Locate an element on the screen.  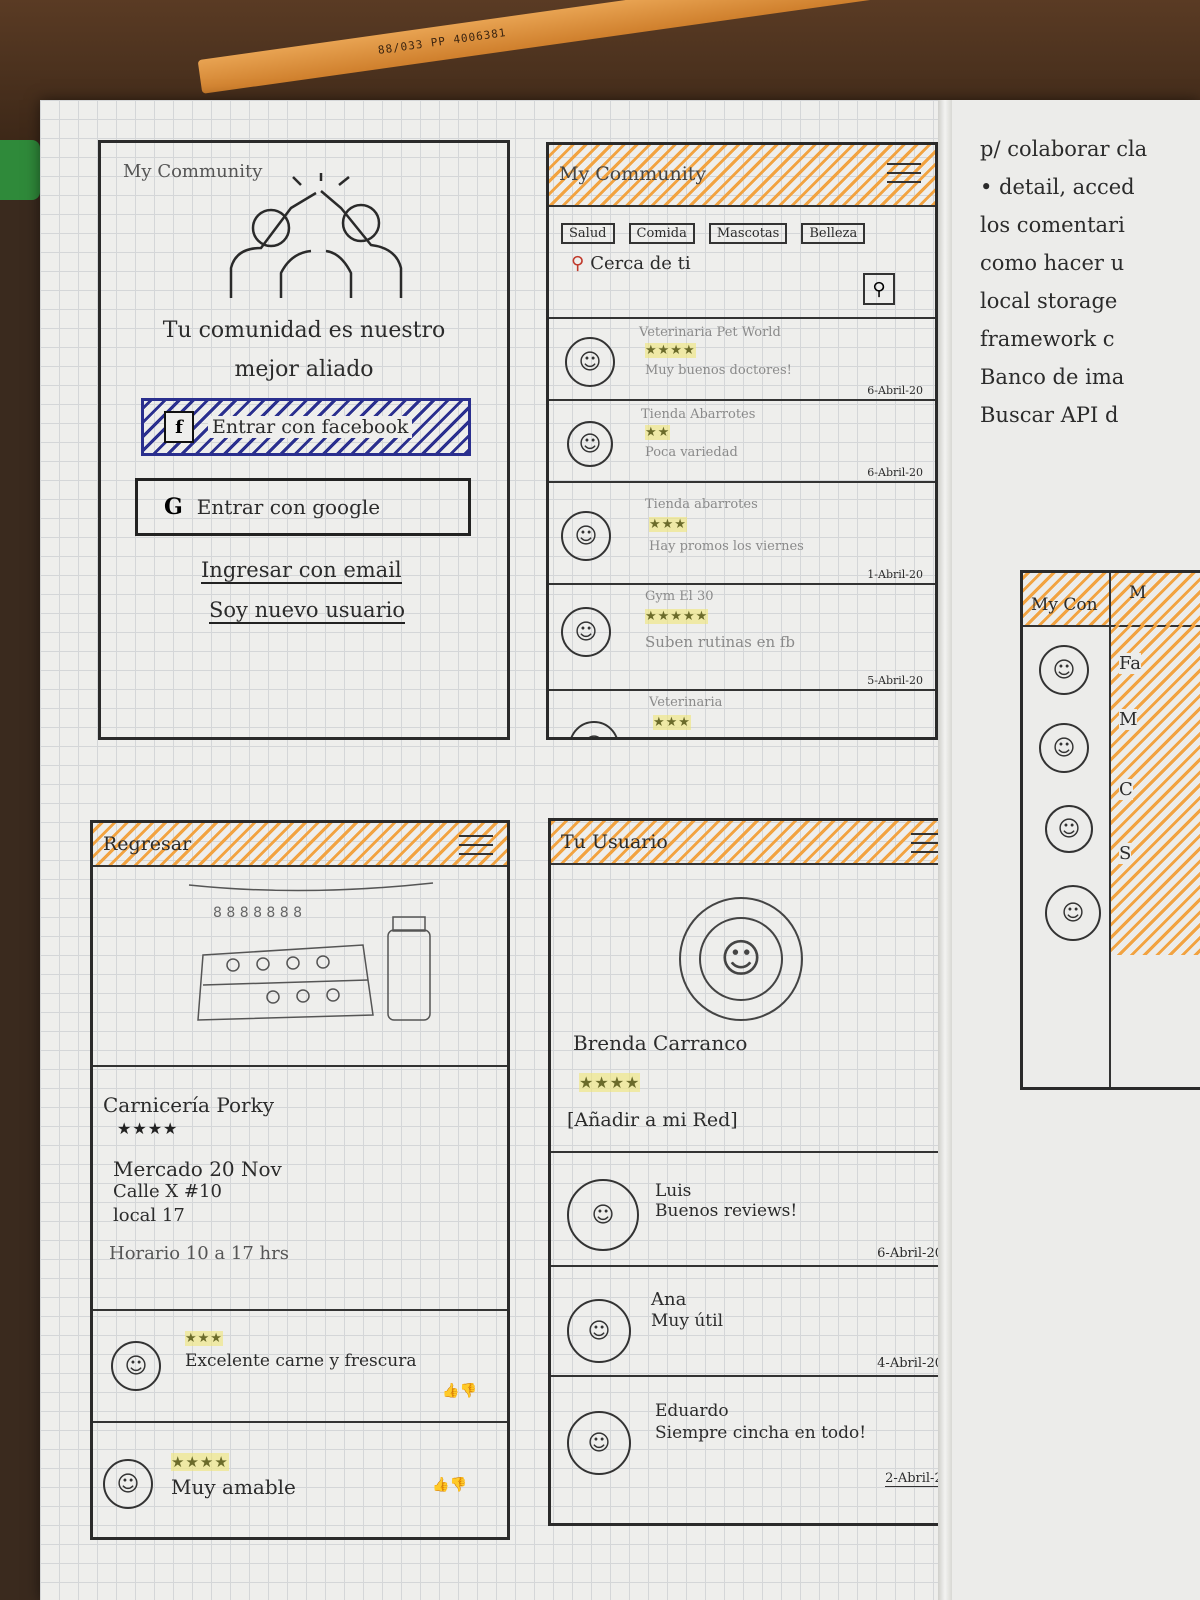
facebook-icon: f is located at coordinates (179, 427).